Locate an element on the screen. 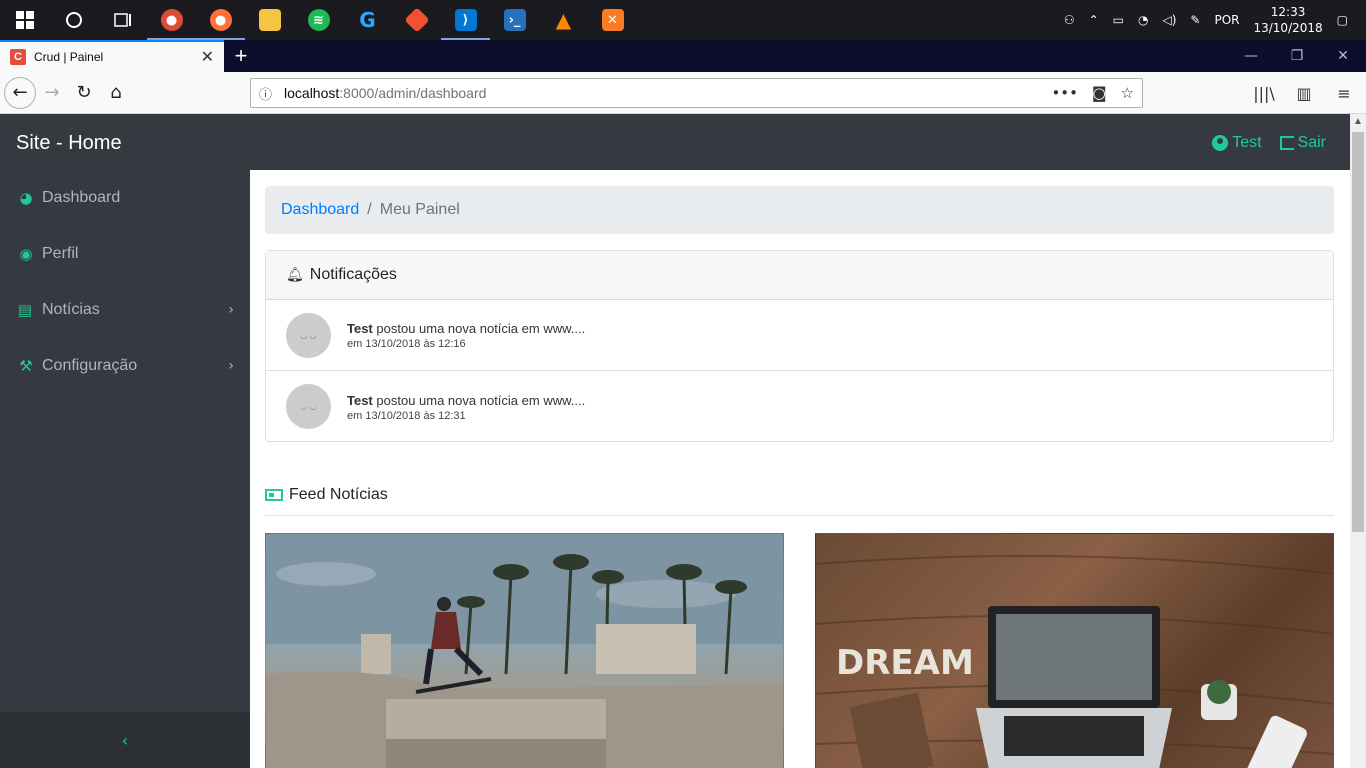 The width and height of the screenshot is (1366, 768). user-circle-icon is located at coordinates (1220, 143).